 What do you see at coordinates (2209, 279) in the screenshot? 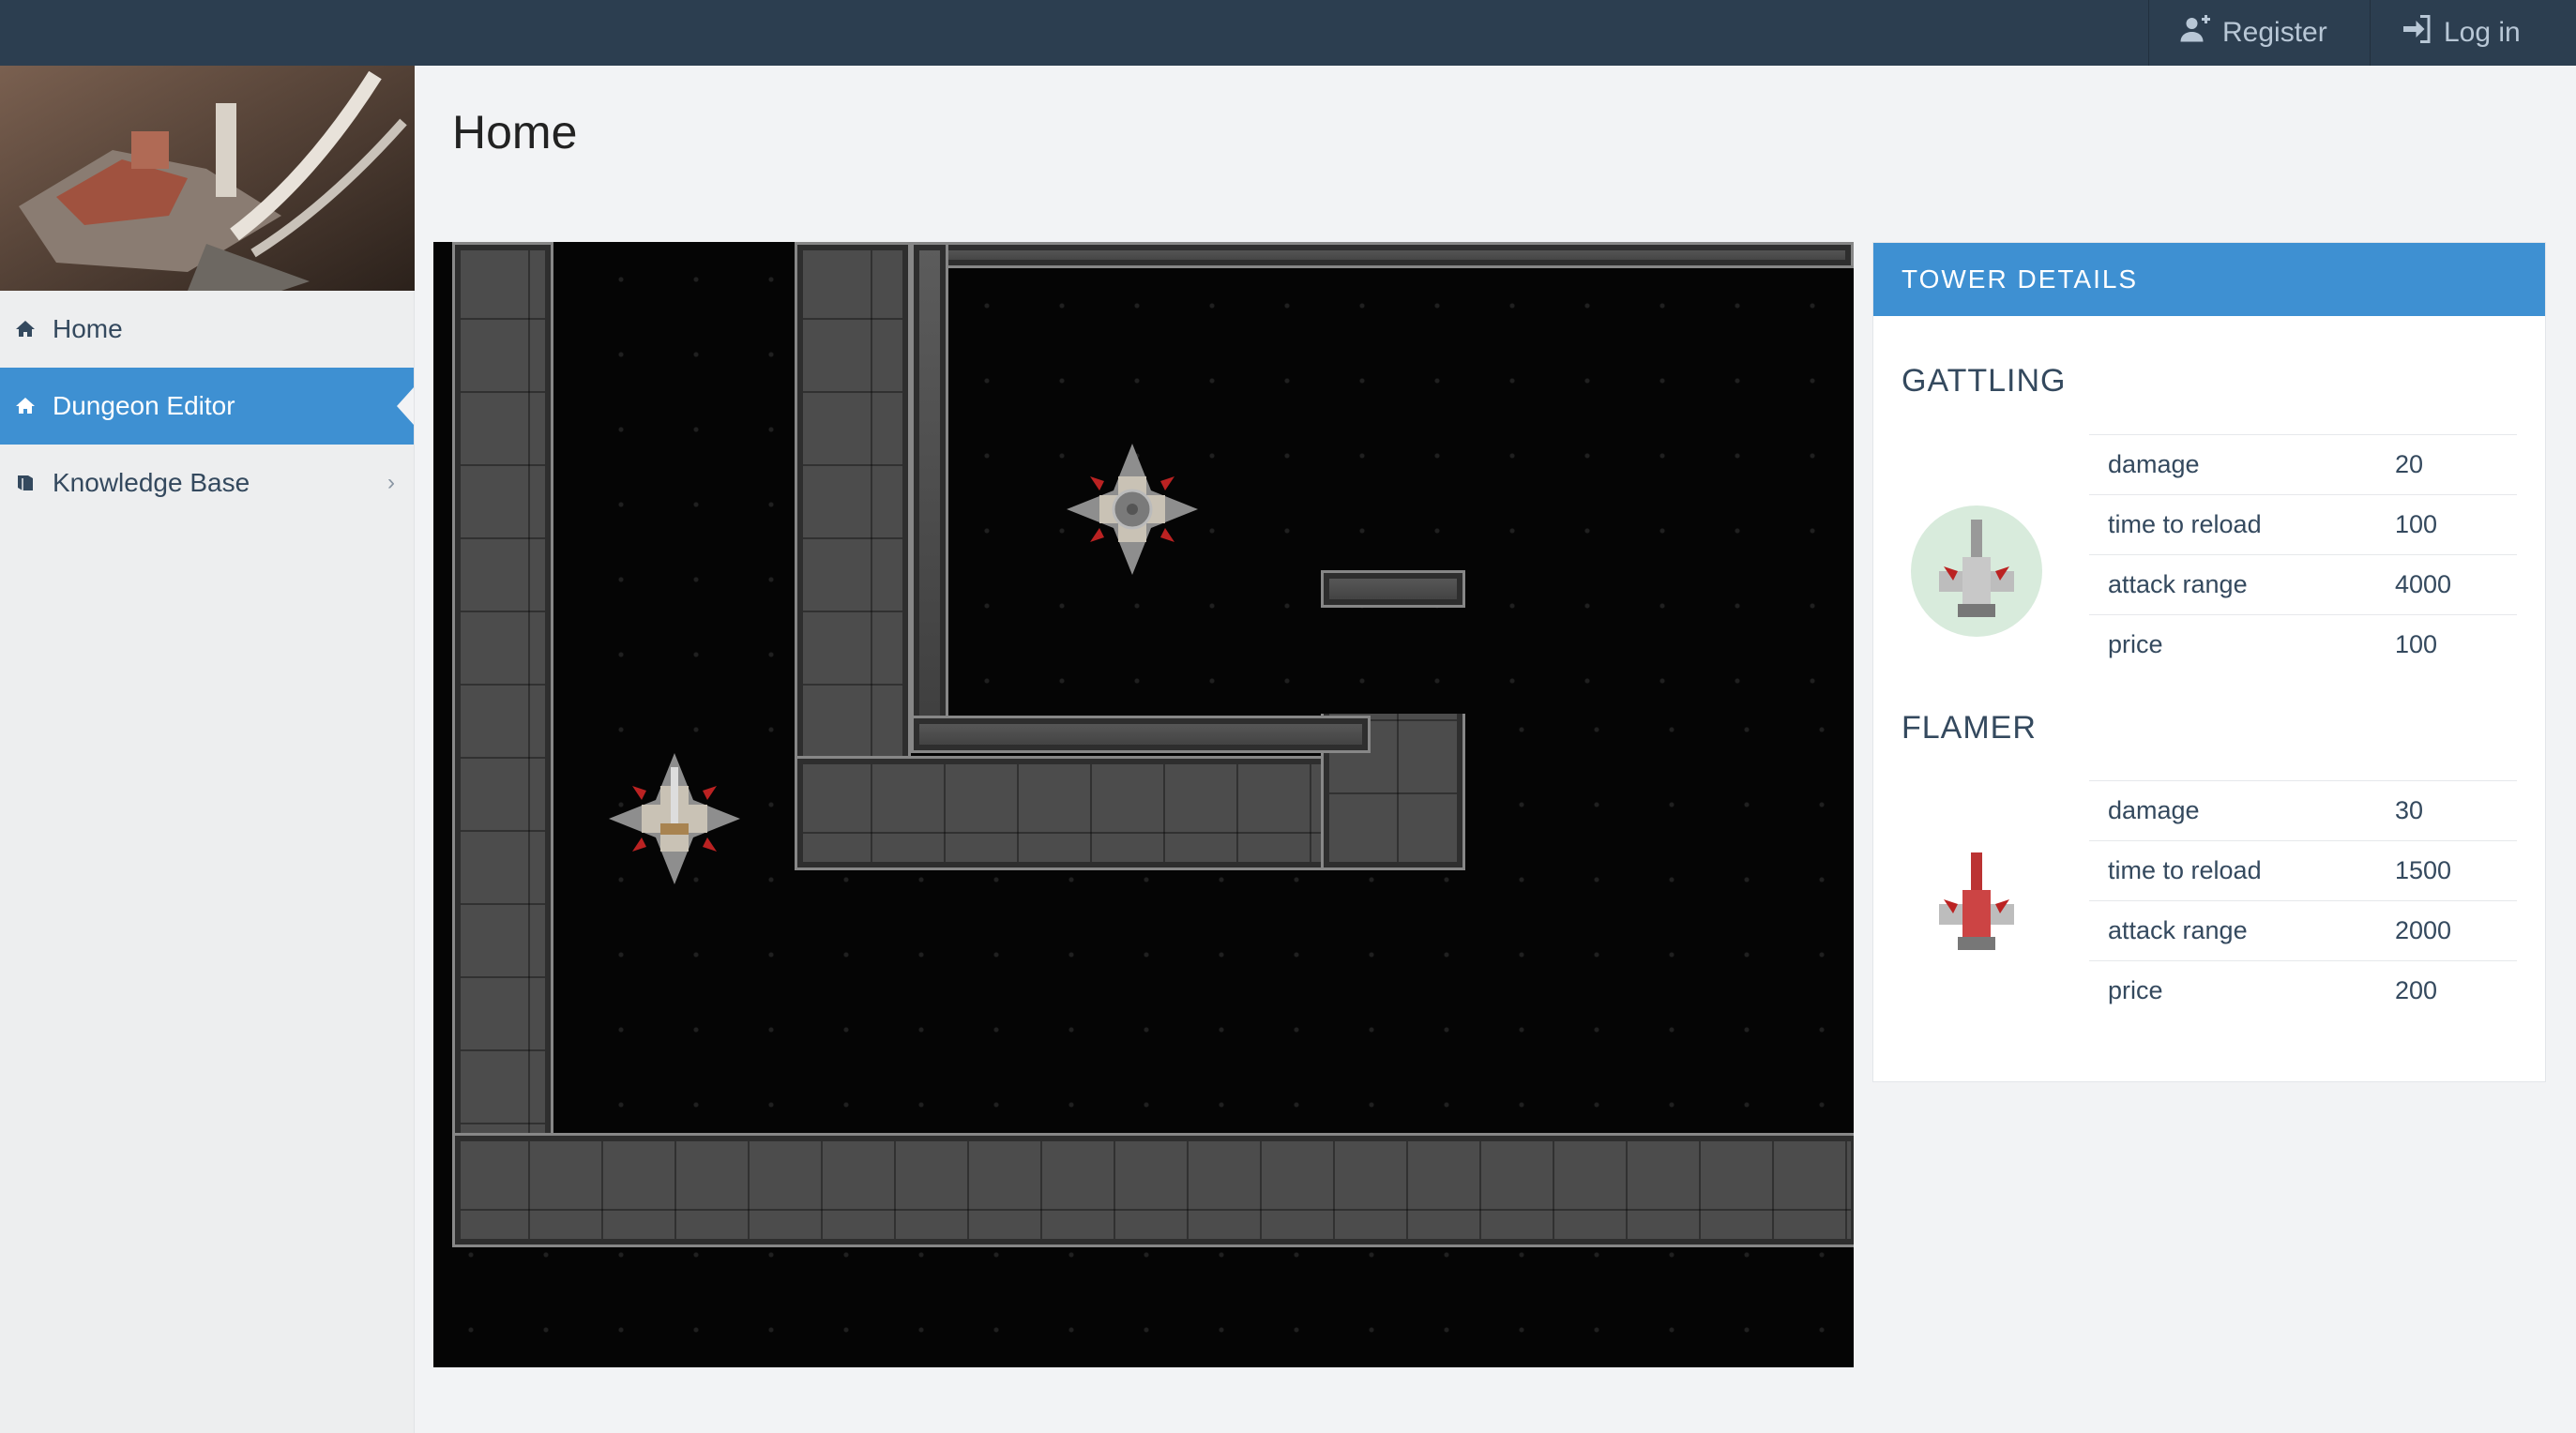
I see `panel-header: TOWER DETAILS` at bounding box center [2209, 279].